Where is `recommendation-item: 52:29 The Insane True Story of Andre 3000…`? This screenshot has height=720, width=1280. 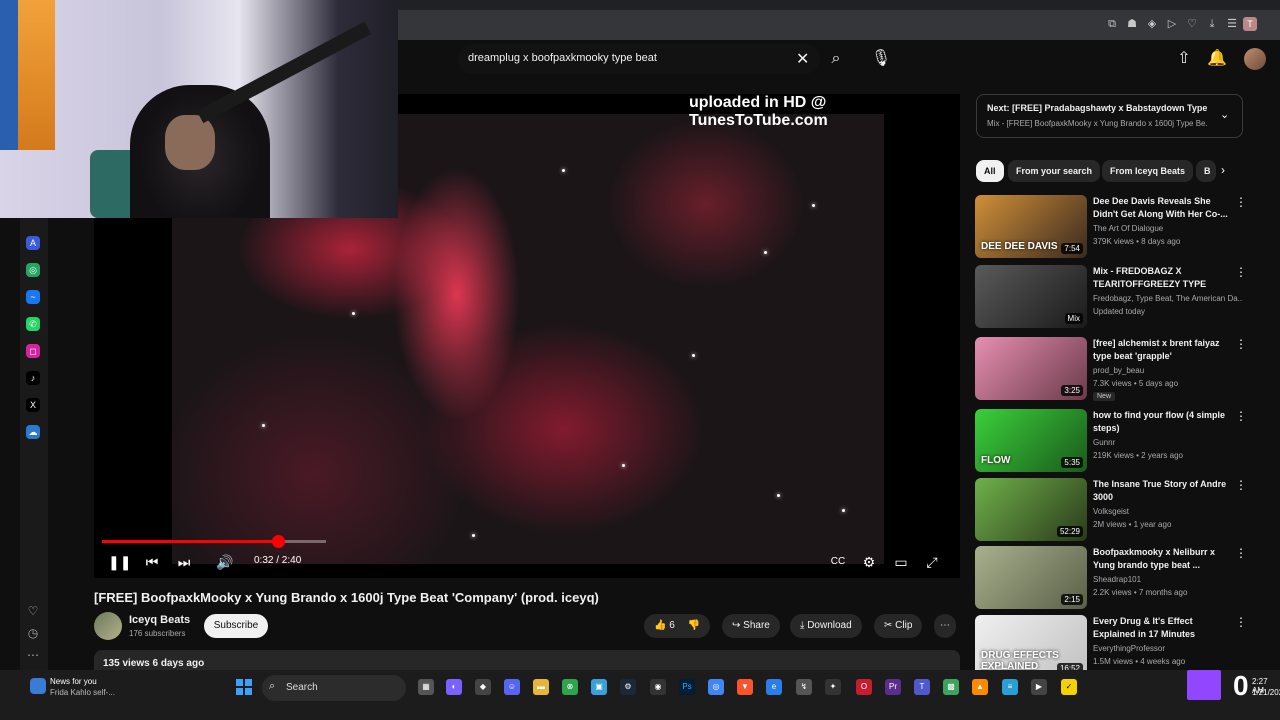 recommendation-item: 52:29 The Insane True Story of Andre 3000… is located at coordinates (1120, 510).